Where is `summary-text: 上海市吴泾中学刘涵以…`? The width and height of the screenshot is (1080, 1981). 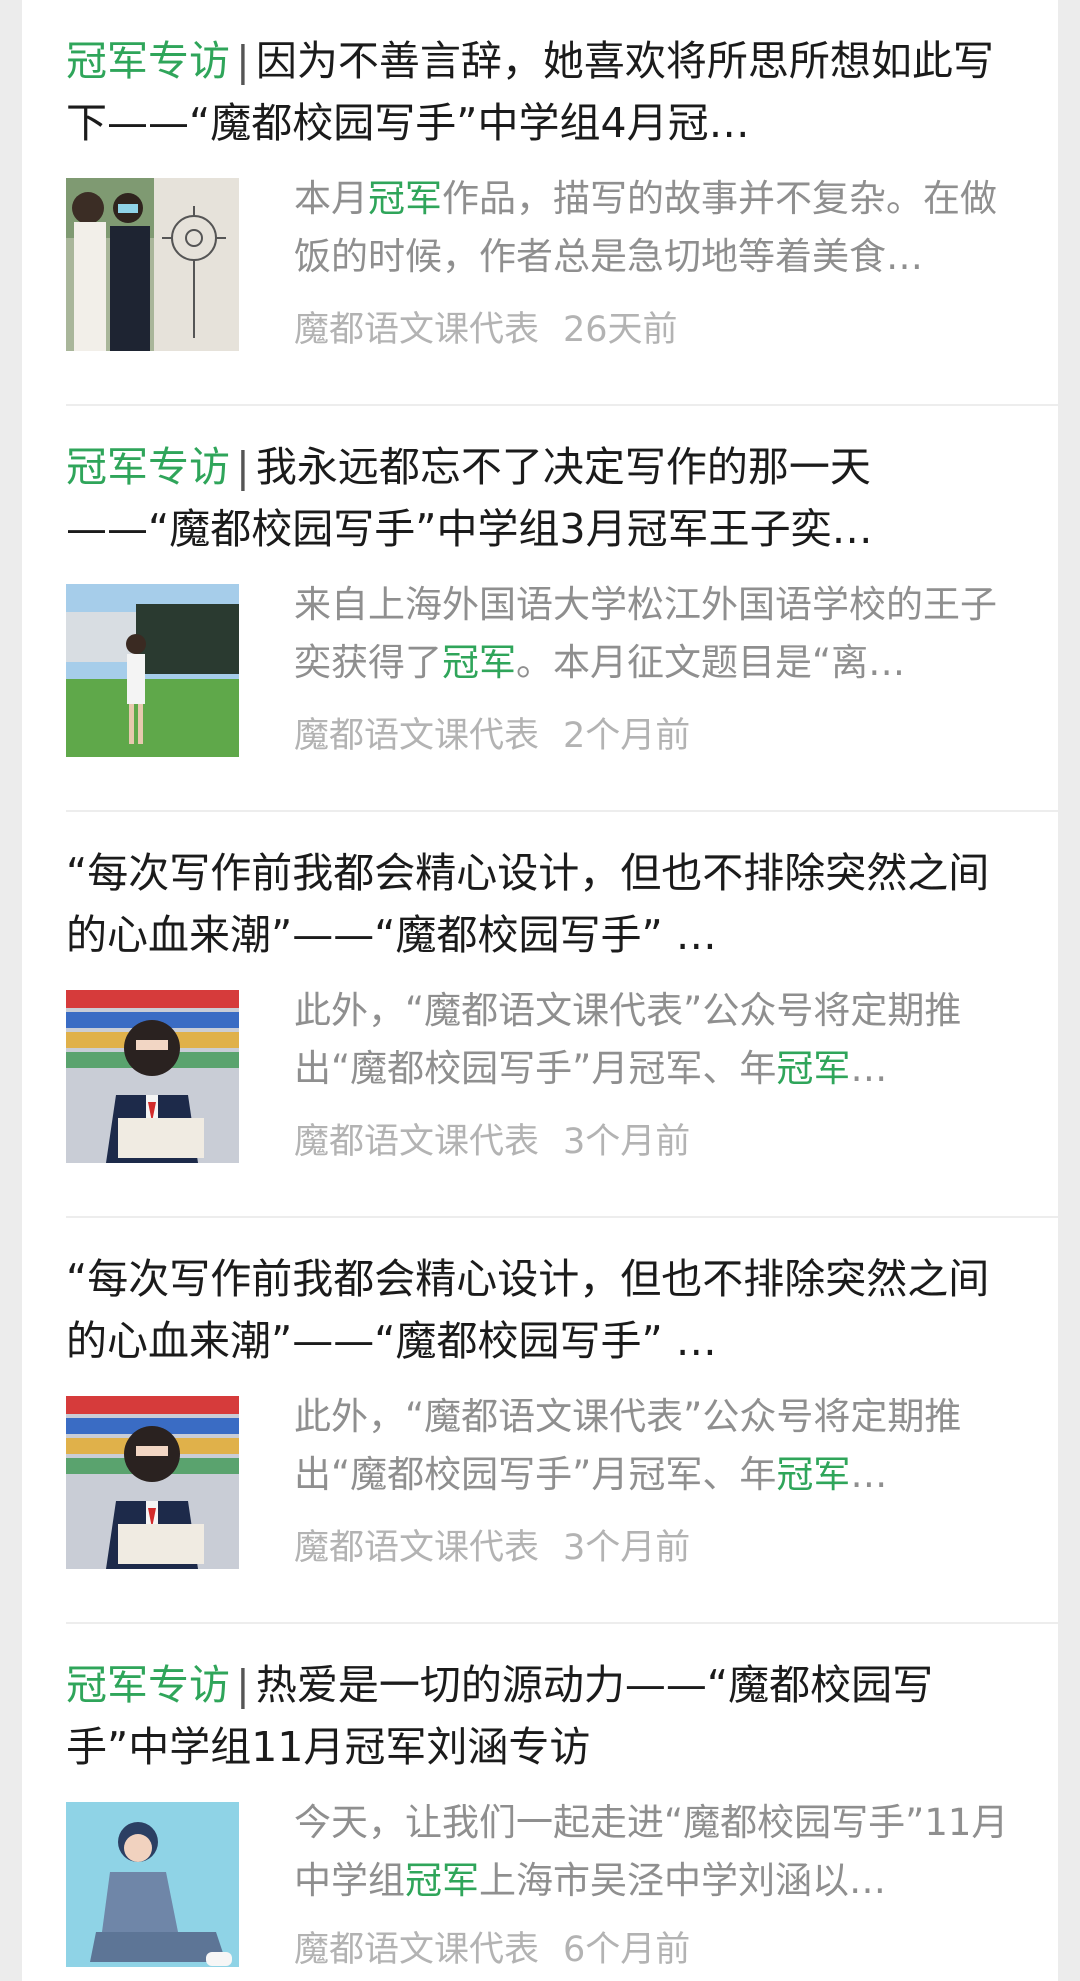 summary-text: 上海市吴泾中学刘涵以… is located at coordinates (682, 1880).